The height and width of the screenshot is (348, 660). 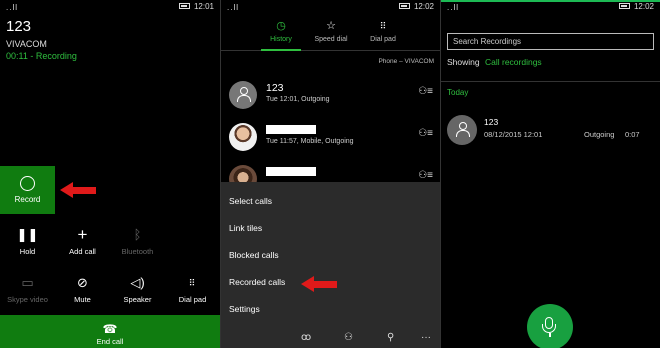 What do you see at coordinates (244, 309) in the screenshot?
I see `menu-item-settings: Settings` at bounding box center [244, 309].